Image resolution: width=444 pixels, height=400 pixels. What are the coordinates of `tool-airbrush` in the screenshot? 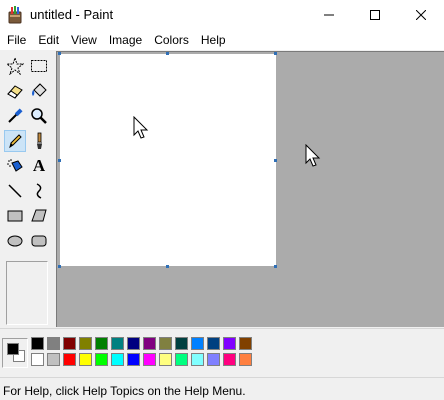 It's located at (15, 166).